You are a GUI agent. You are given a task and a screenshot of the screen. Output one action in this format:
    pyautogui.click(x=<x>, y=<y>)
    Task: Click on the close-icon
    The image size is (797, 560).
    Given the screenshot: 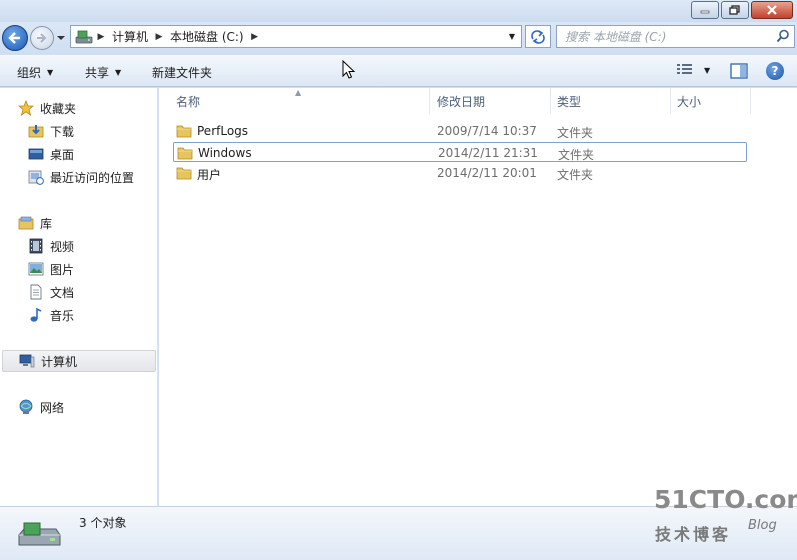 What is the action you would take?
    pyautogui.click(x=772, y=10)
    